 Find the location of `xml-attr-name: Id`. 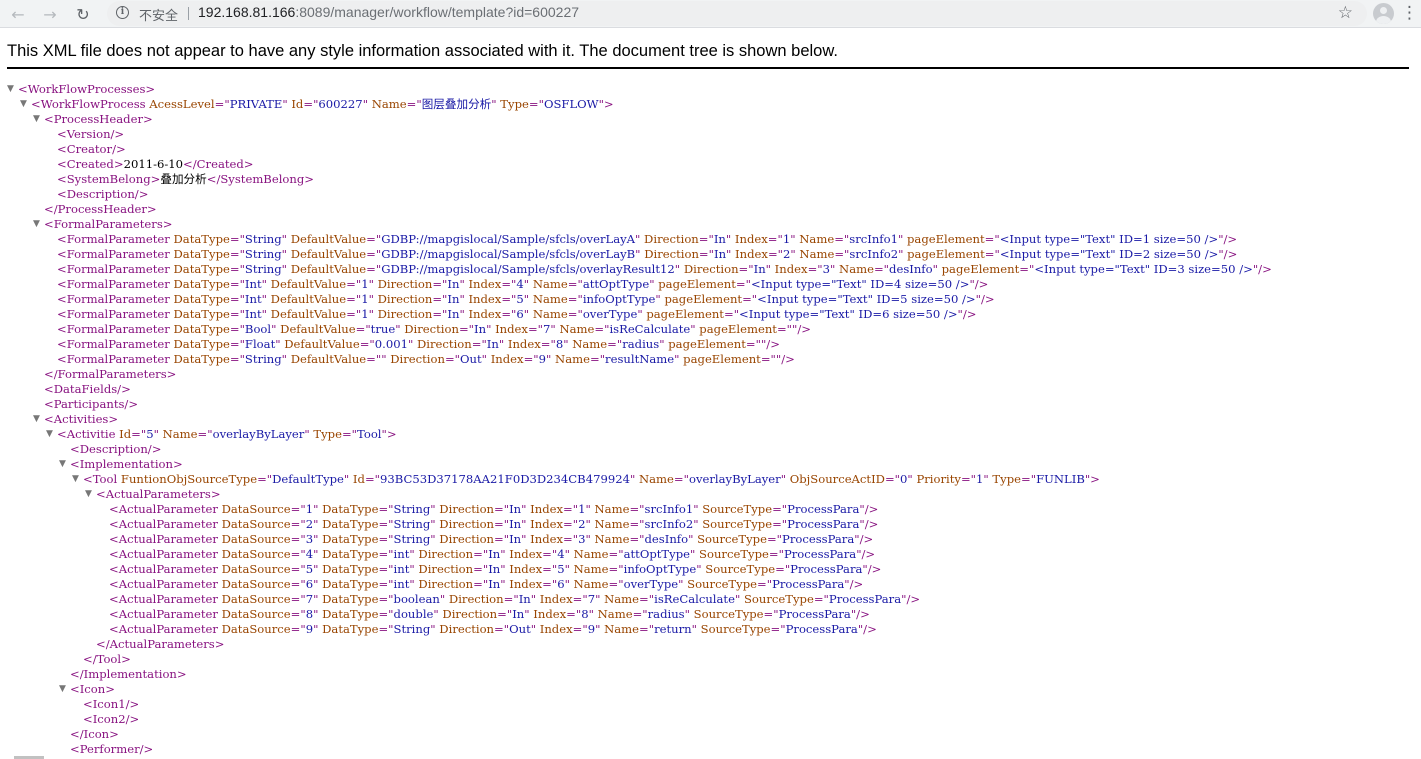

xml-attr-name: Id is located at coordinates (123, 434).